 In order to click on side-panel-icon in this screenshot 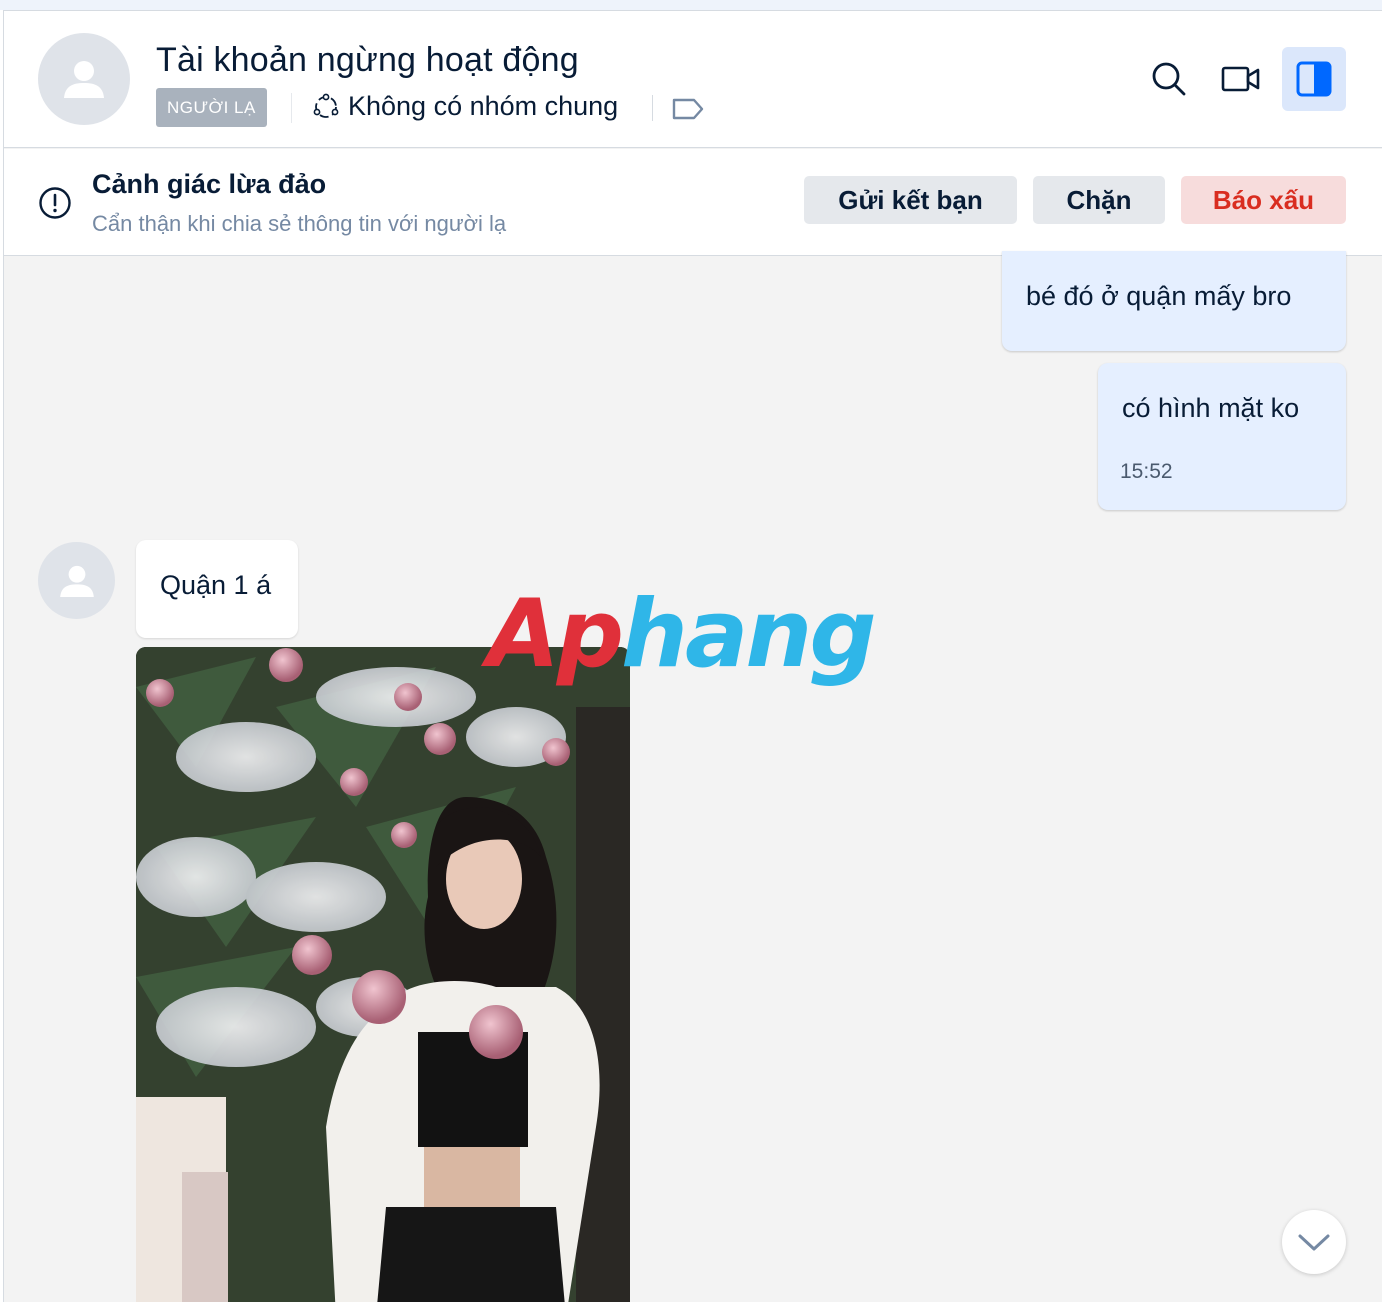, I will do `click(1314, 79)`.